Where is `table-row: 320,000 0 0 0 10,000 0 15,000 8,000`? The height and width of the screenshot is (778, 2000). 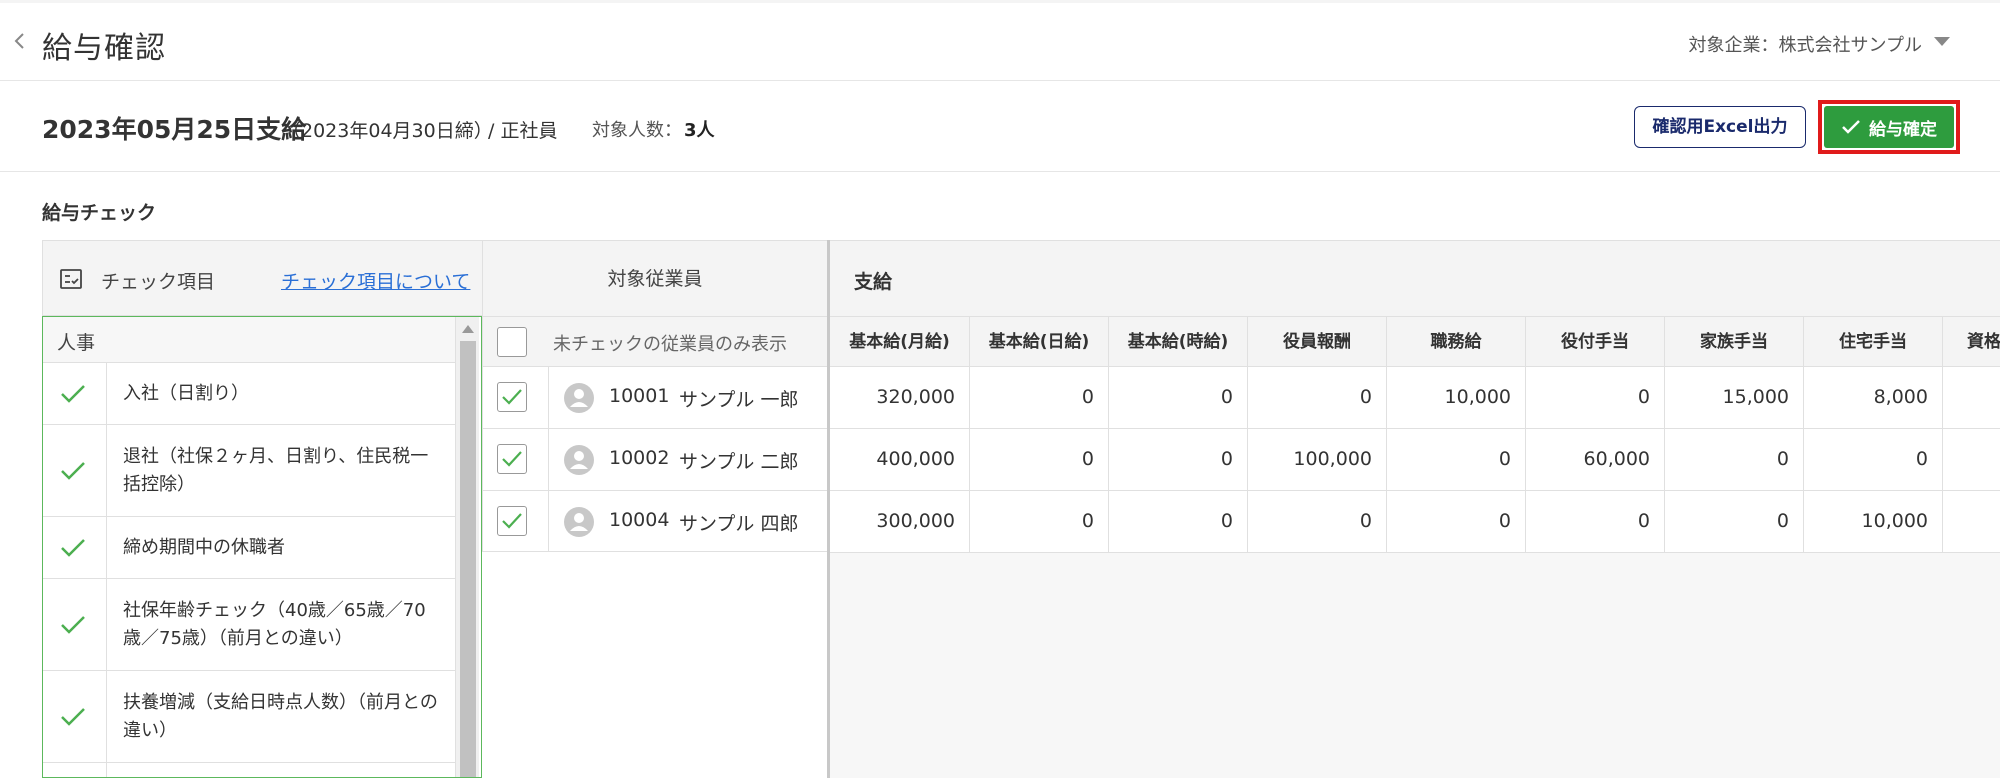
table-row: 320,000 0 0 0 10,000 0 15,000 8,000 is located at coordinates (1415, 397).